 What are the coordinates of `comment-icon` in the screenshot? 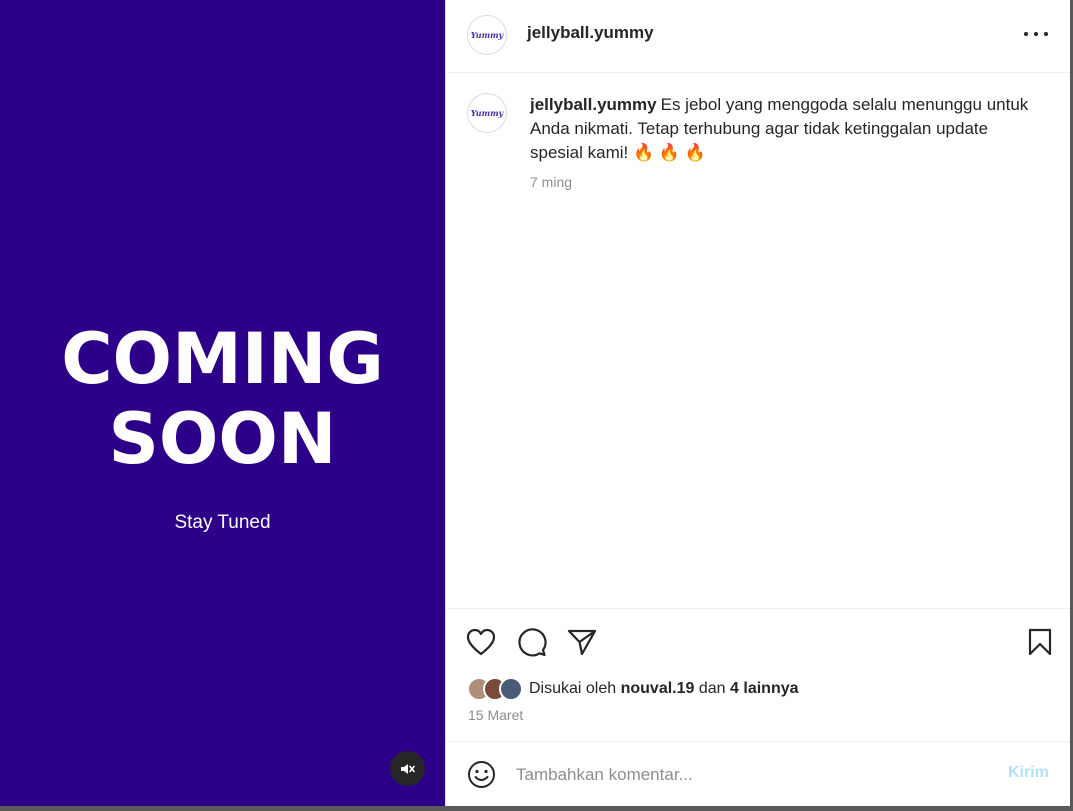 It's located at (532, 642).